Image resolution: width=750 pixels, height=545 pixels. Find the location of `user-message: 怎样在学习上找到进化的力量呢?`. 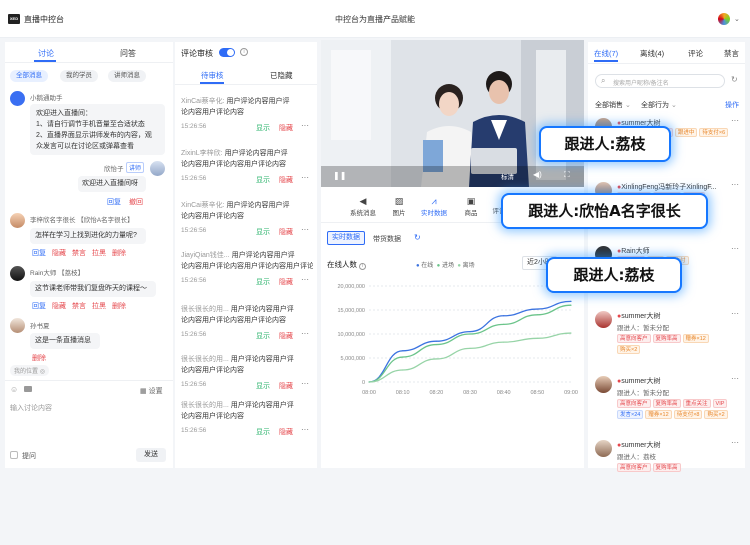

user-message: 怎样在学习上找到进化的力量呢? is located at coordinates (88, 236).